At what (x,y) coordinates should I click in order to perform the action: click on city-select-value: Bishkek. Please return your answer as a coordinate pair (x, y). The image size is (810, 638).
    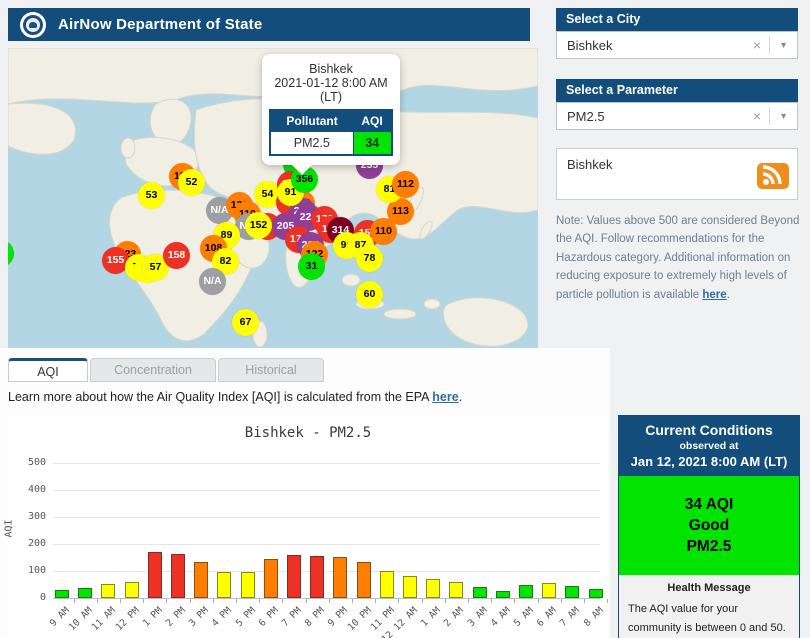
    Looking at the image, I should click on (590, 45).